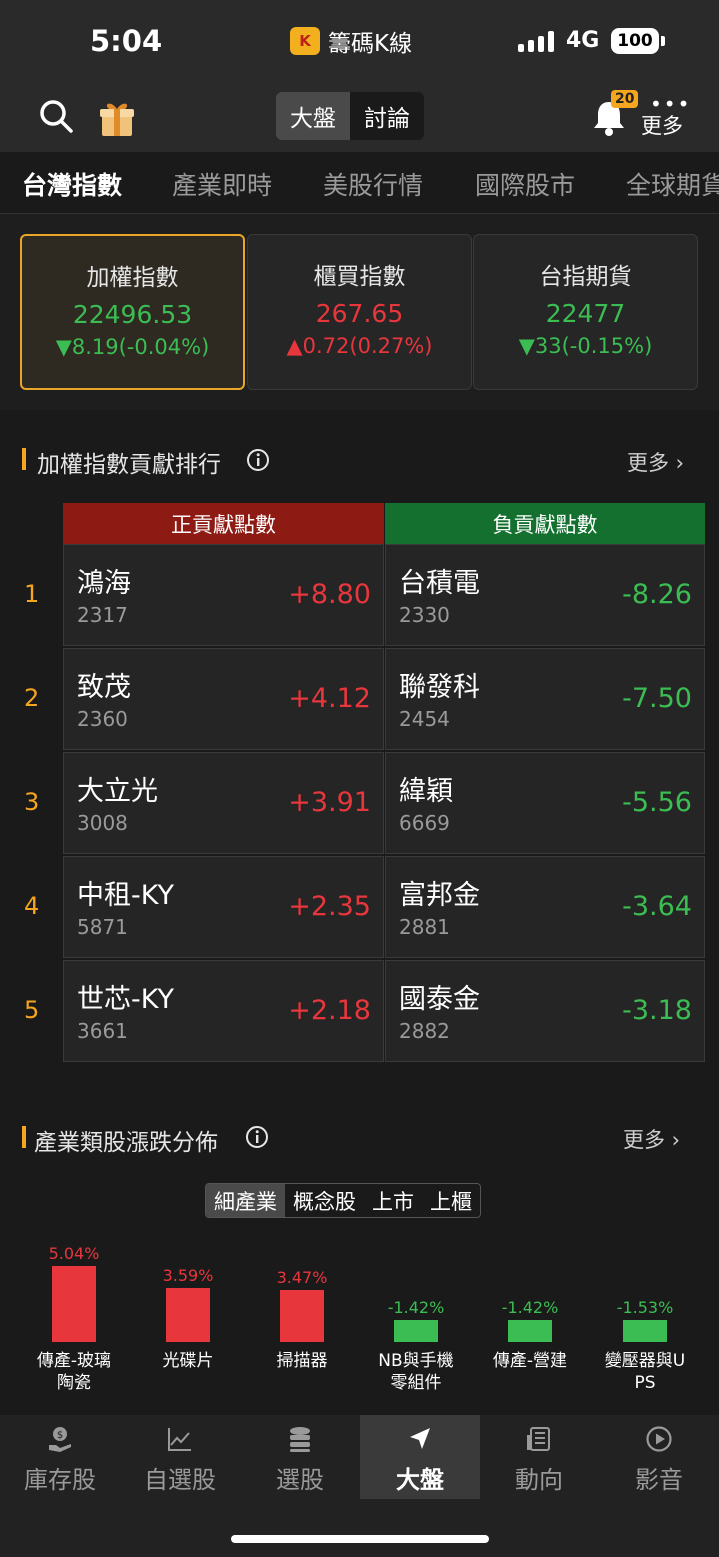 The height and width of the screenshot is (1557, 719). I want to click on positive-stock-cell: 大立光 3008 +3.91, so click(223, 803).